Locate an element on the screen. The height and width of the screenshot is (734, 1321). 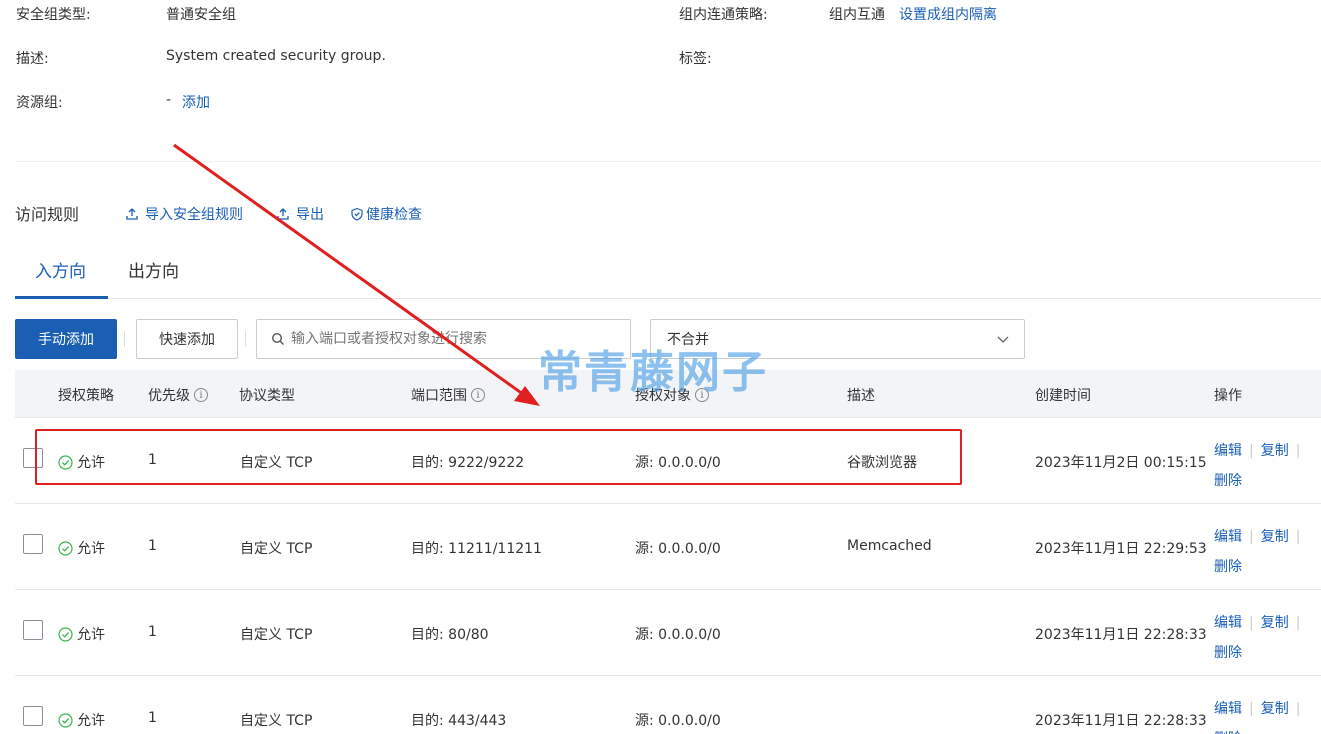
search-box is located at coordinates (443, 339).